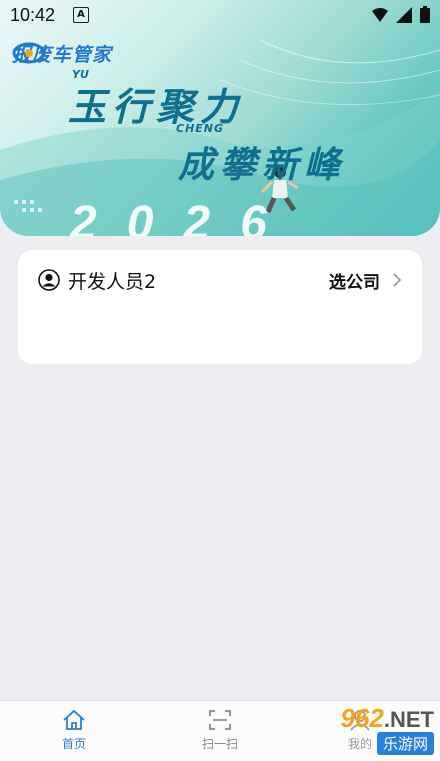 The width and height of the screenshot is (440, 761). Describe the element at coordinates (220, 15) in the screenshot. I see `status-bar: 10:42 A` at that location.